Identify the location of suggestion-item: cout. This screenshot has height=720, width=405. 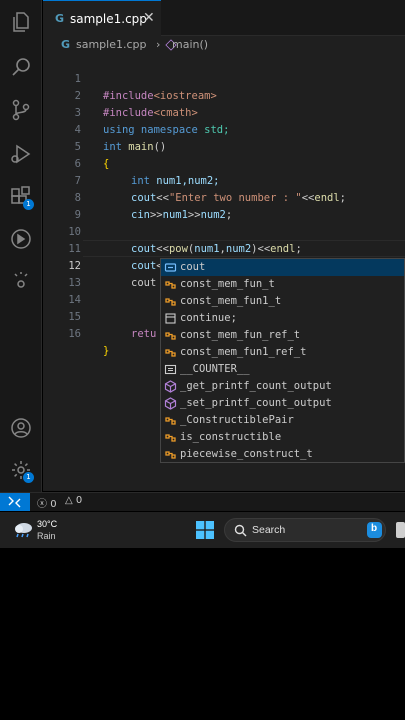
(282, 267).